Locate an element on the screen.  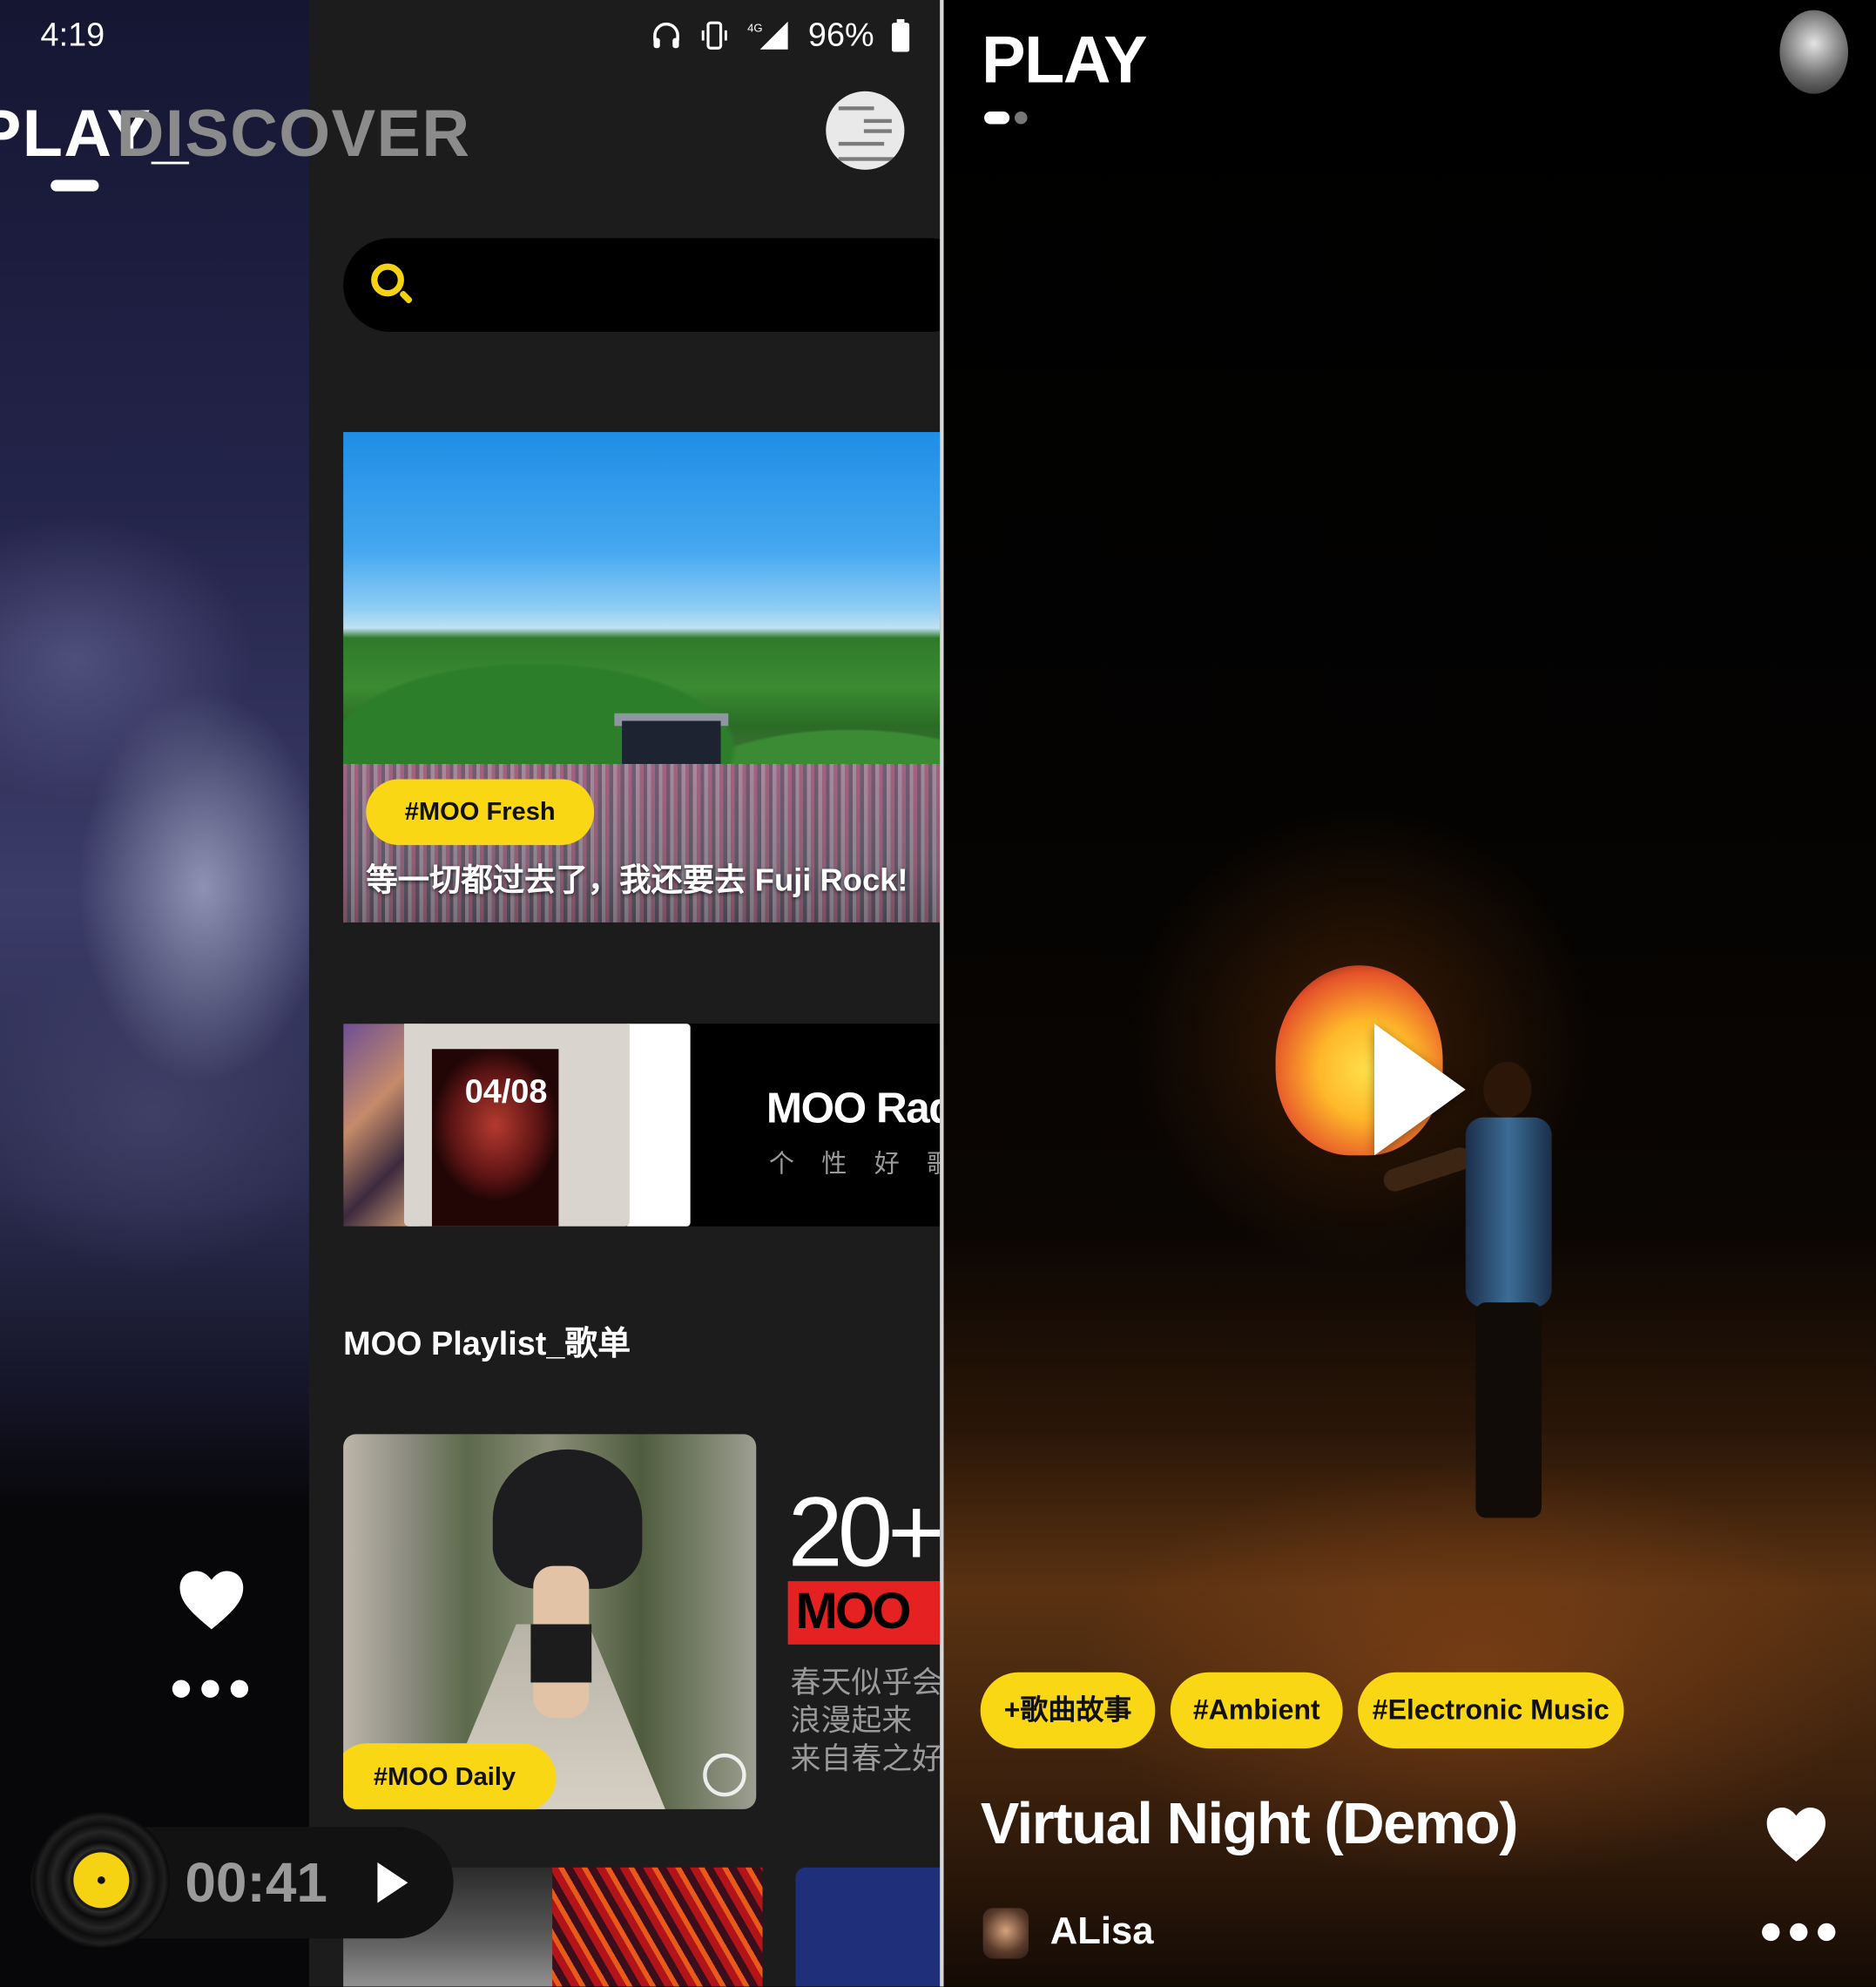
moo-daily-tag: #MOO Daily is located at coordinates (450, 1776).